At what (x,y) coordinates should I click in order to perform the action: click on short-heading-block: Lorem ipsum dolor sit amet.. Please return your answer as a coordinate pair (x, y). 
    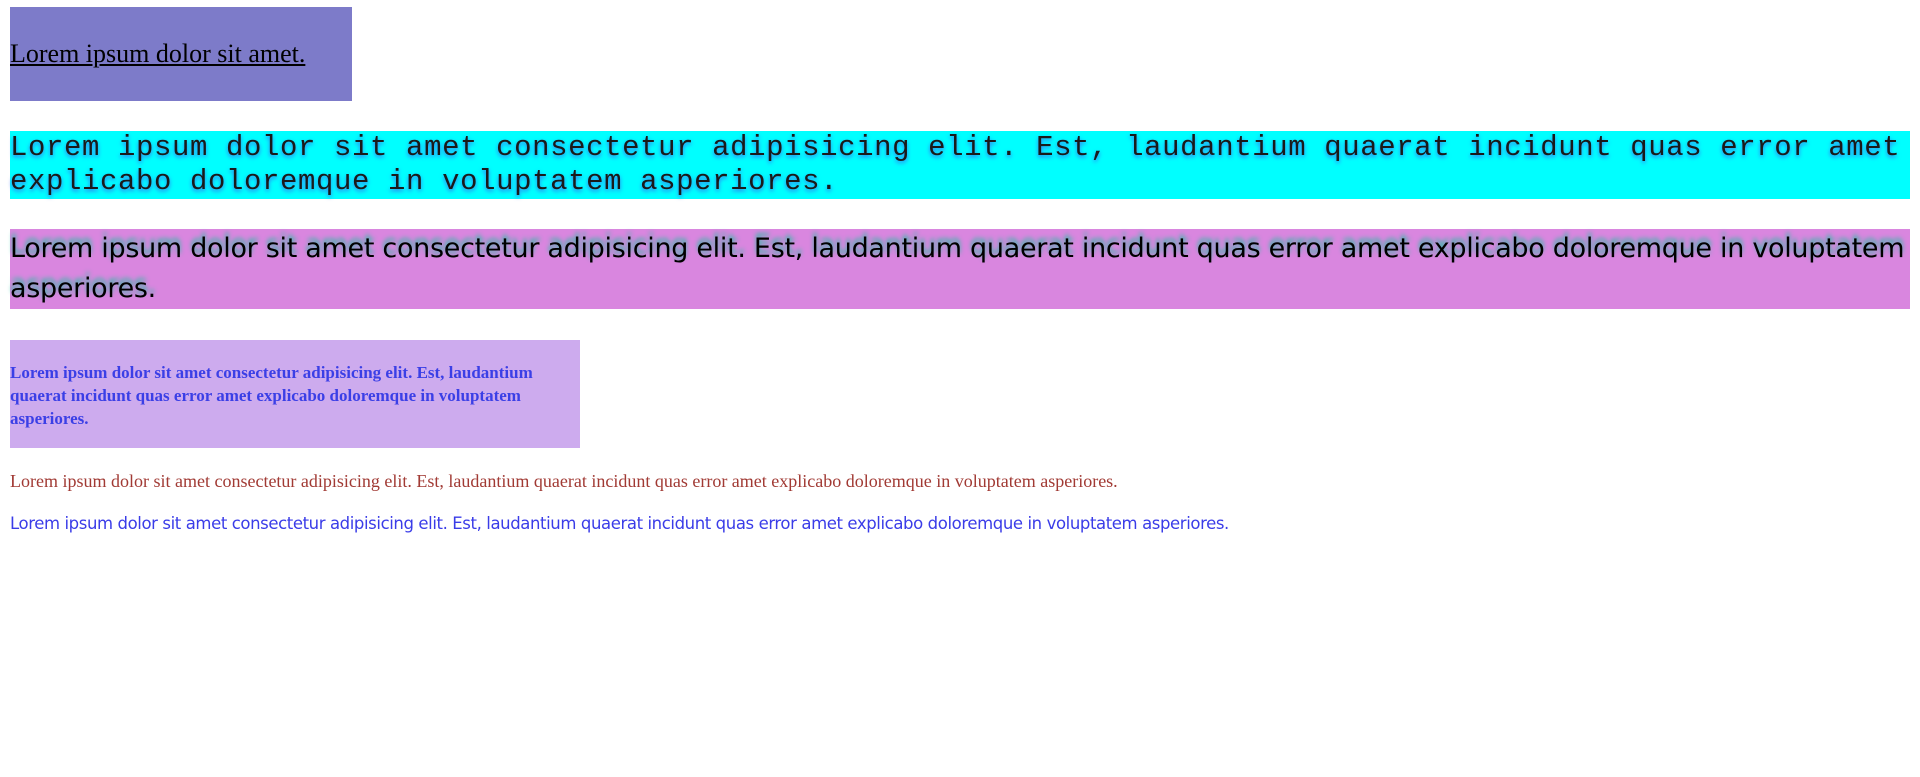
    Looking at the image, I should click on (181, 54).